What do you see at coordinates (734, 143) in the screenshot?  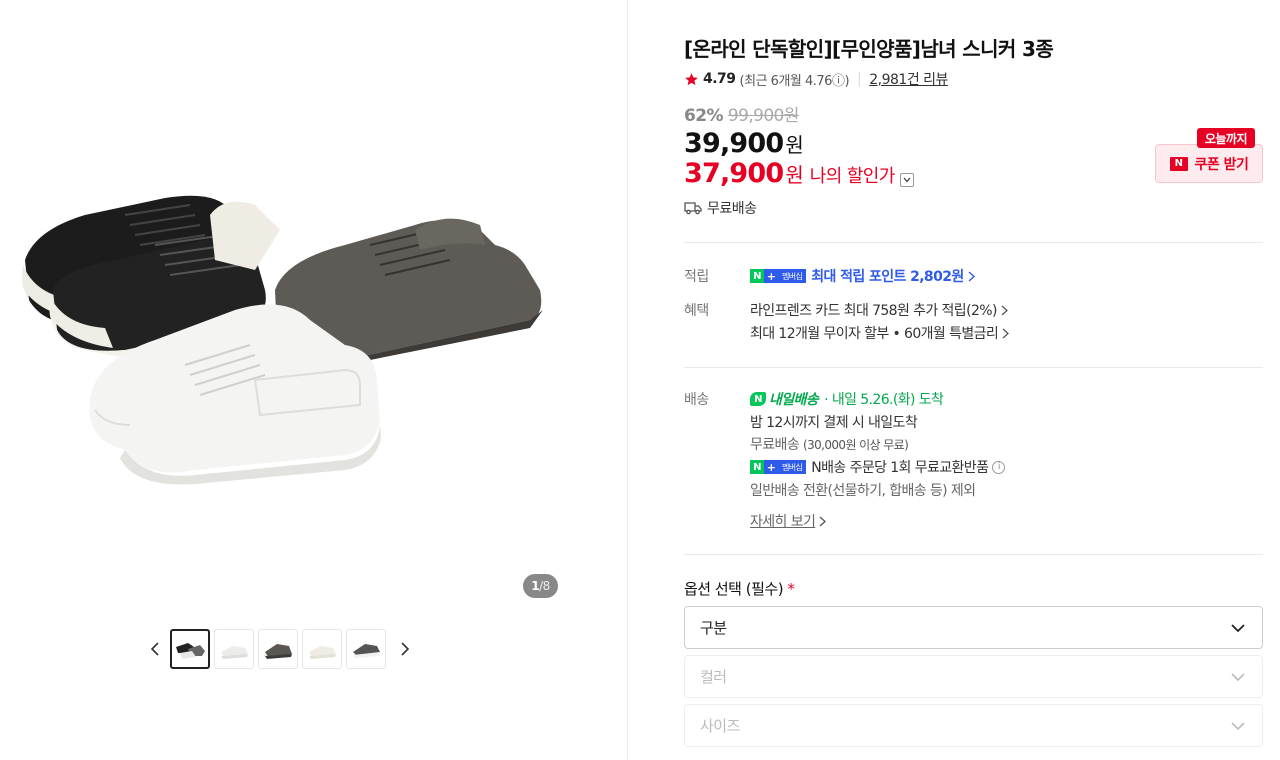 I see `sale-price: 39,900` at bounding box center [734, 143].